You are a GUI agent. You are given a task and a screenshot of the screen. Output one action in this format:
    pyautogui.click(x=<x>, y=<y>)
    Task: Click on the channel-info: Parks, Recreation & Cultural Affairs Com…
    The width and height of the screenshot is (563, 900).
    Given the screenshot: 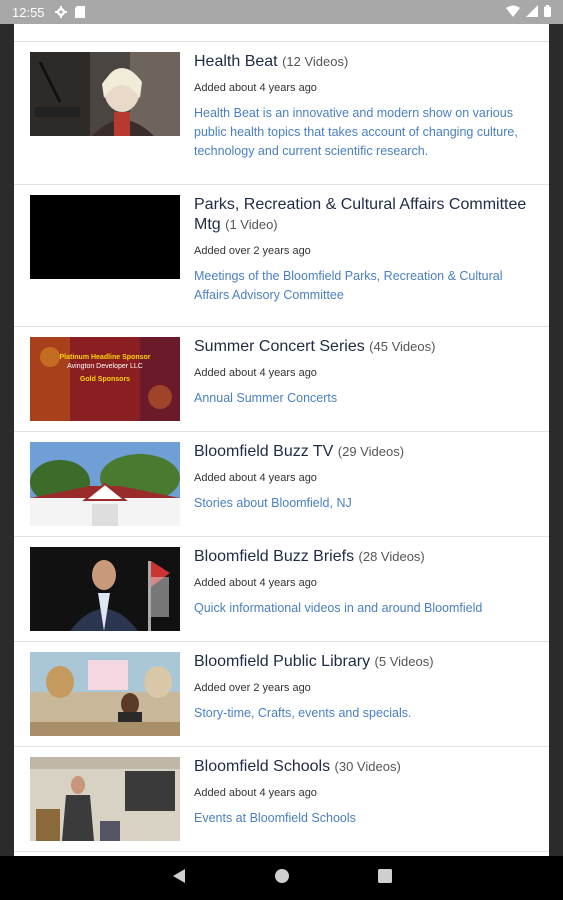 What is the action you would take?
    pyautogui.click(x=366, y=260)
    